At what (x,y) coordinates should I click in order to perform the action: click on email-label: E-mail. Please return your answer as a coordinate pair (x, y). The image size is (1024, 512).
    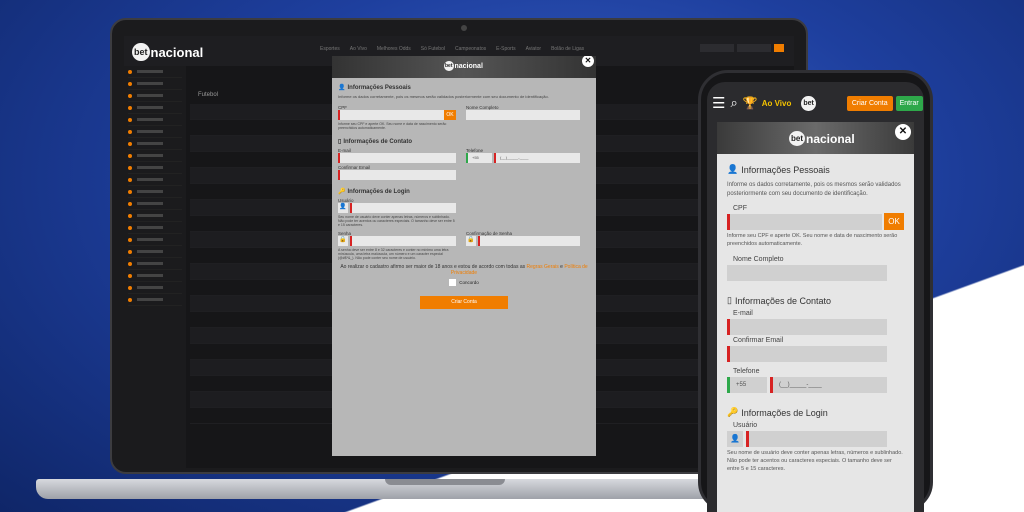
    Looking at the image, I should click on (743, 313).